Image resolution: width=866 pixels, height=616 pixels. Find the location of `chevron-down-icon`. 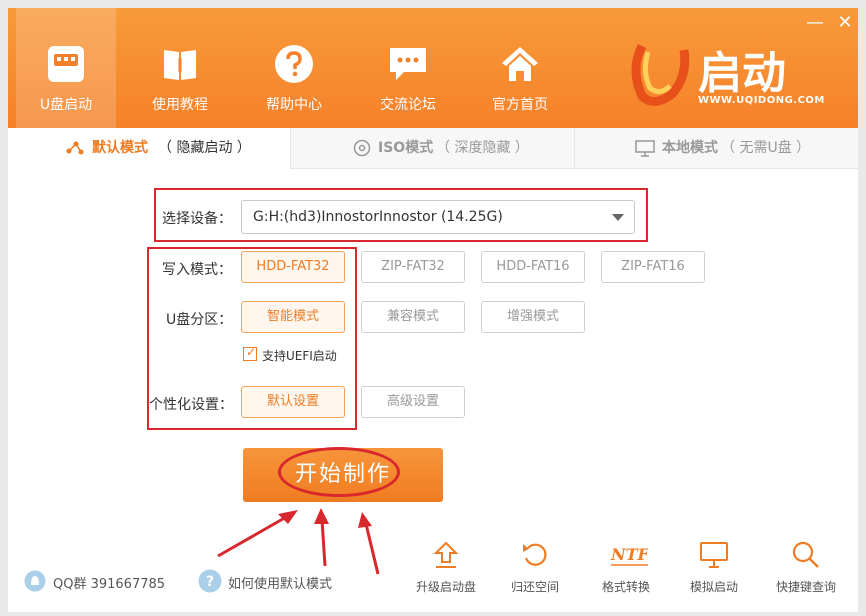

chevron-down-icon is located at coordinates (618, 217).